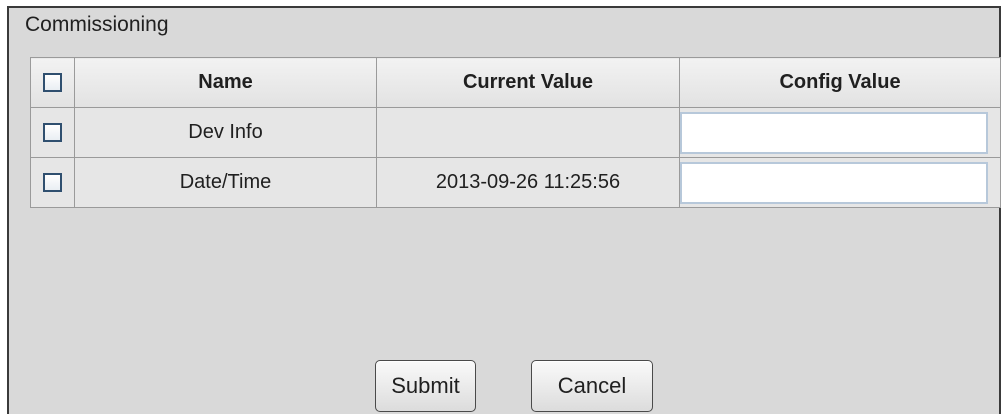 This screenshot has height=417, width=1006. Describe the element at coordinates (225, 82) in the screenshot. I see `column-header-name: Name` at that location.